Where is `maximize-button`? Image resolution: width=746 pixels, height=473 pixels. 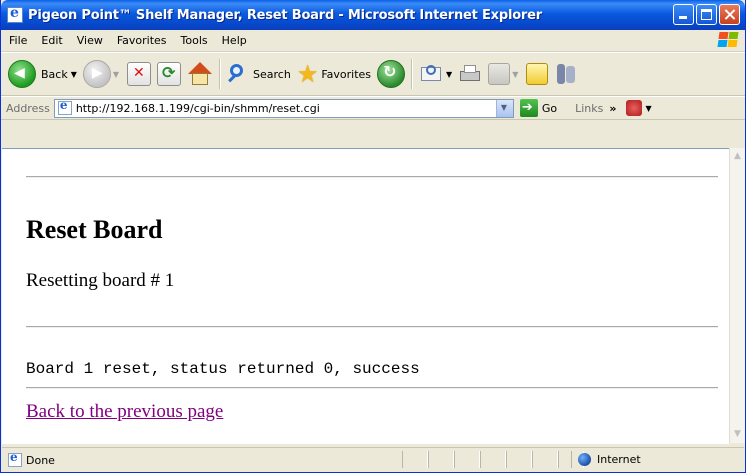
maximize-button is located at coordinates (706, 14).